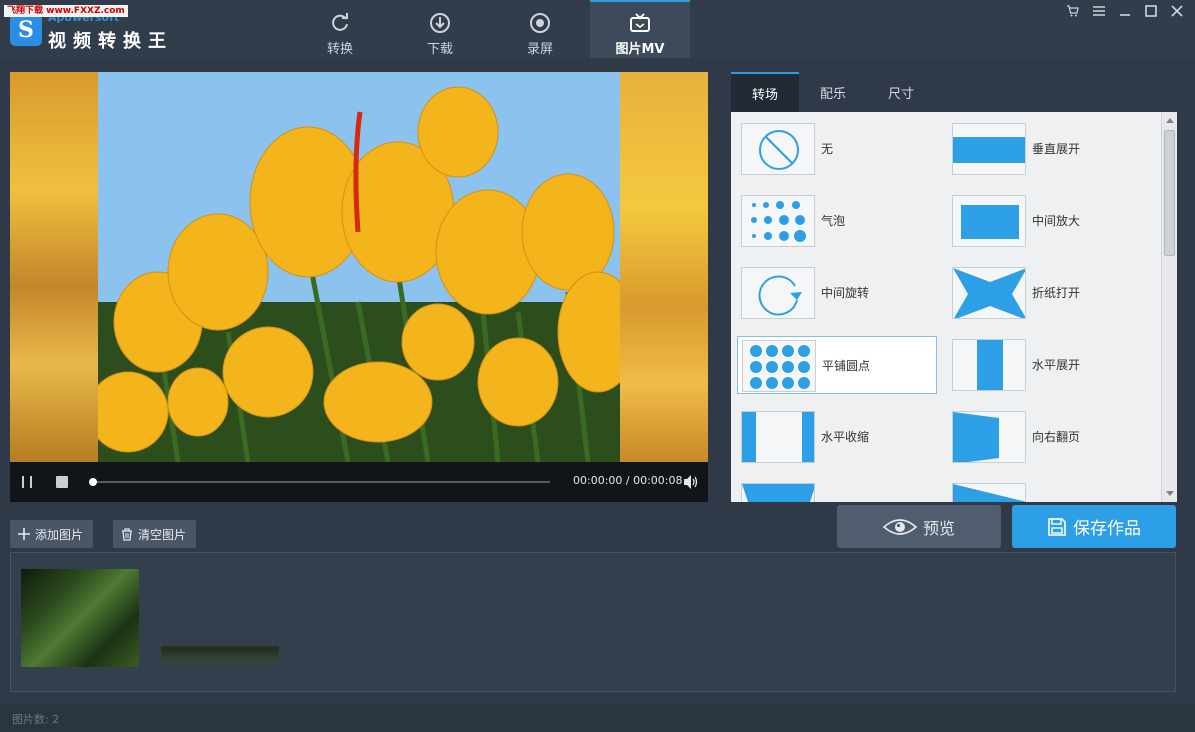 This screenshot has height=732, width=1195. What do you see at coordinates (989, 293) in the screenshot?
I see `fold-open-icon` at bounding box center [989, 293].